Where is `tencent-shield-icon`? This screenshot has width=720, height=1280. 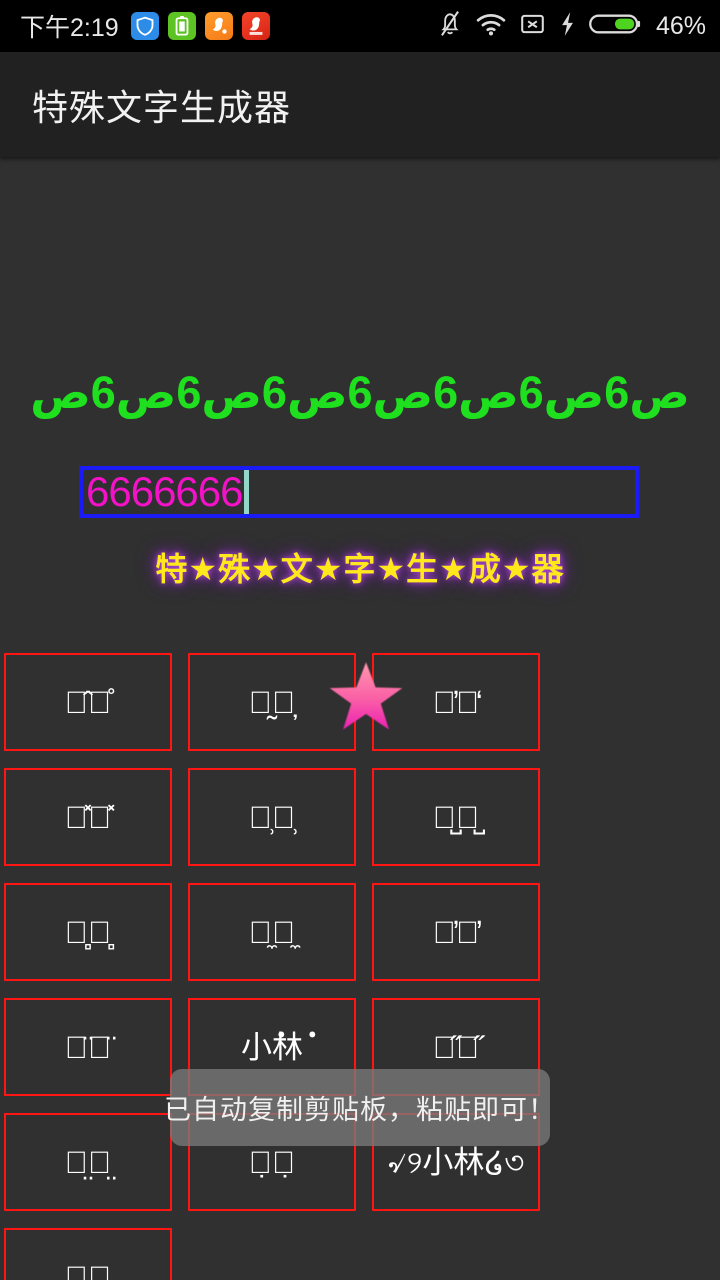 tencent-shield-icon is located at coordinates (144, 26).